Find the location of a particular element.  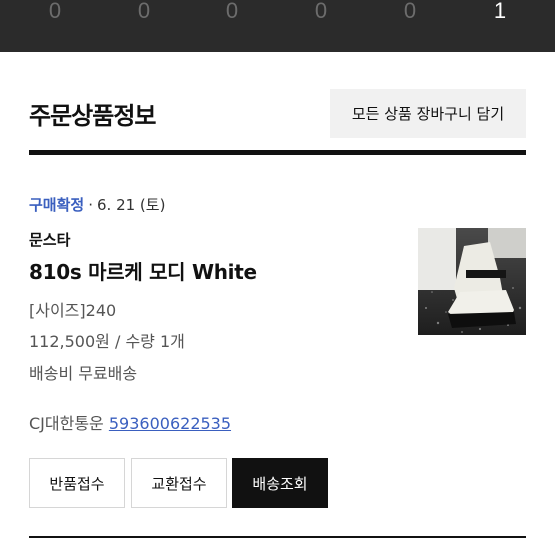

status-badge: 구매확정 is located at coordinates (57, 205).